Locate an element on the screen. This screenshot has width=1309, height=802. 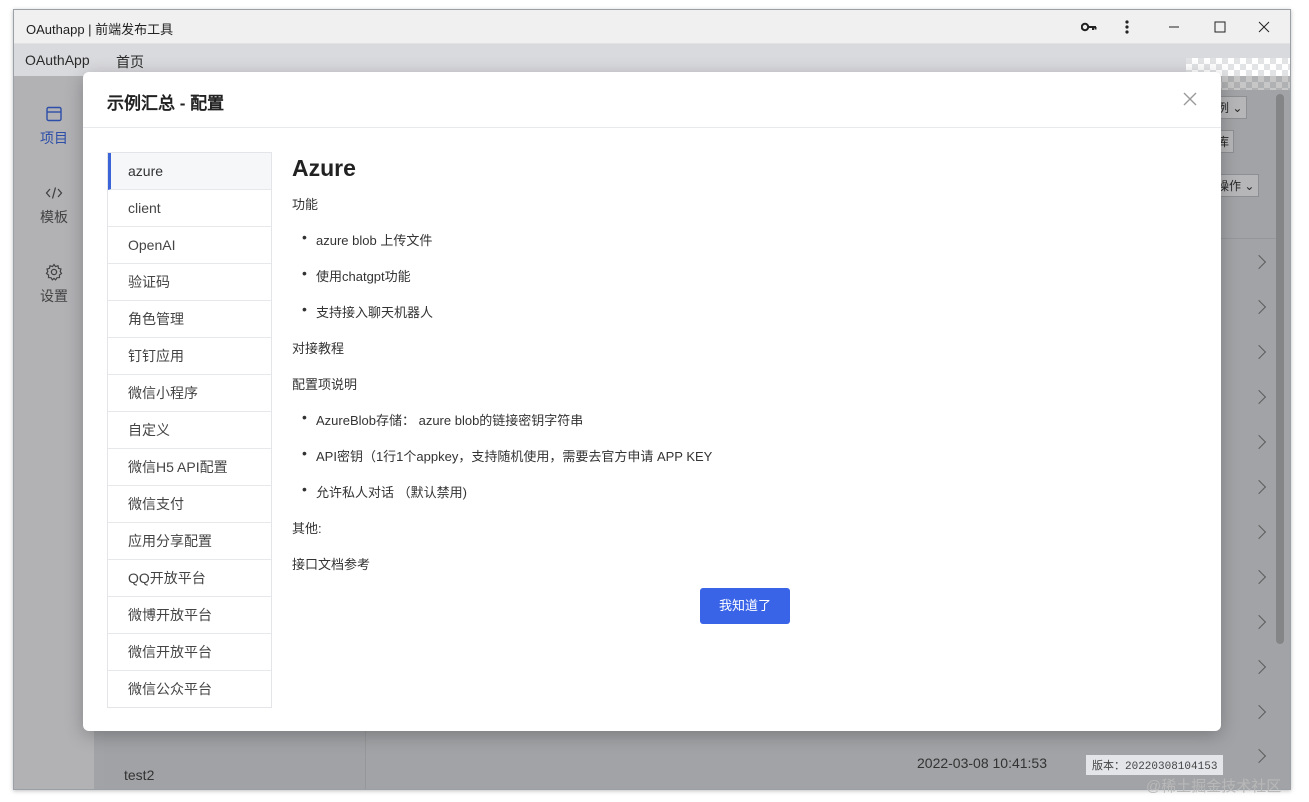
menu-item-openai: OpenAI is located at coordinates (189, 245).